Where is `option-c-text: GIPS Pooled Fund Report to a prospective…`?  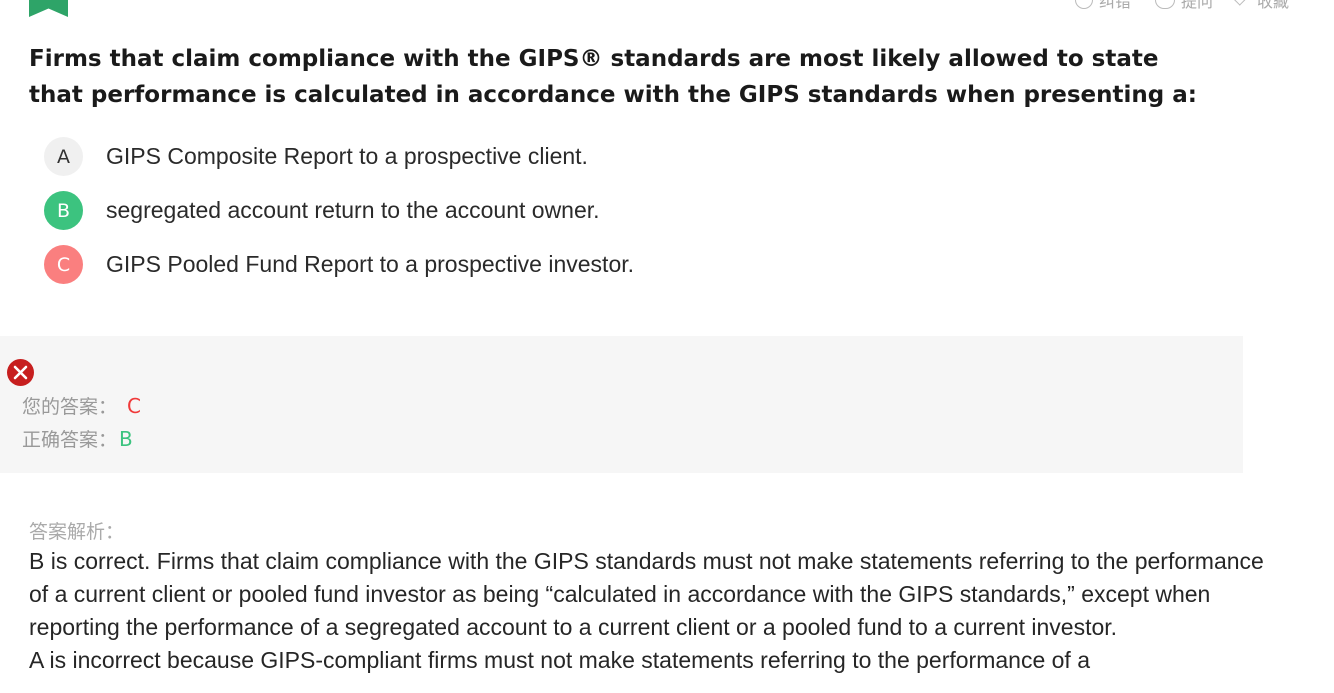
option-c-text: GIPS Pooled Fund Report to a prospective… is located at coordinates (370, 264).